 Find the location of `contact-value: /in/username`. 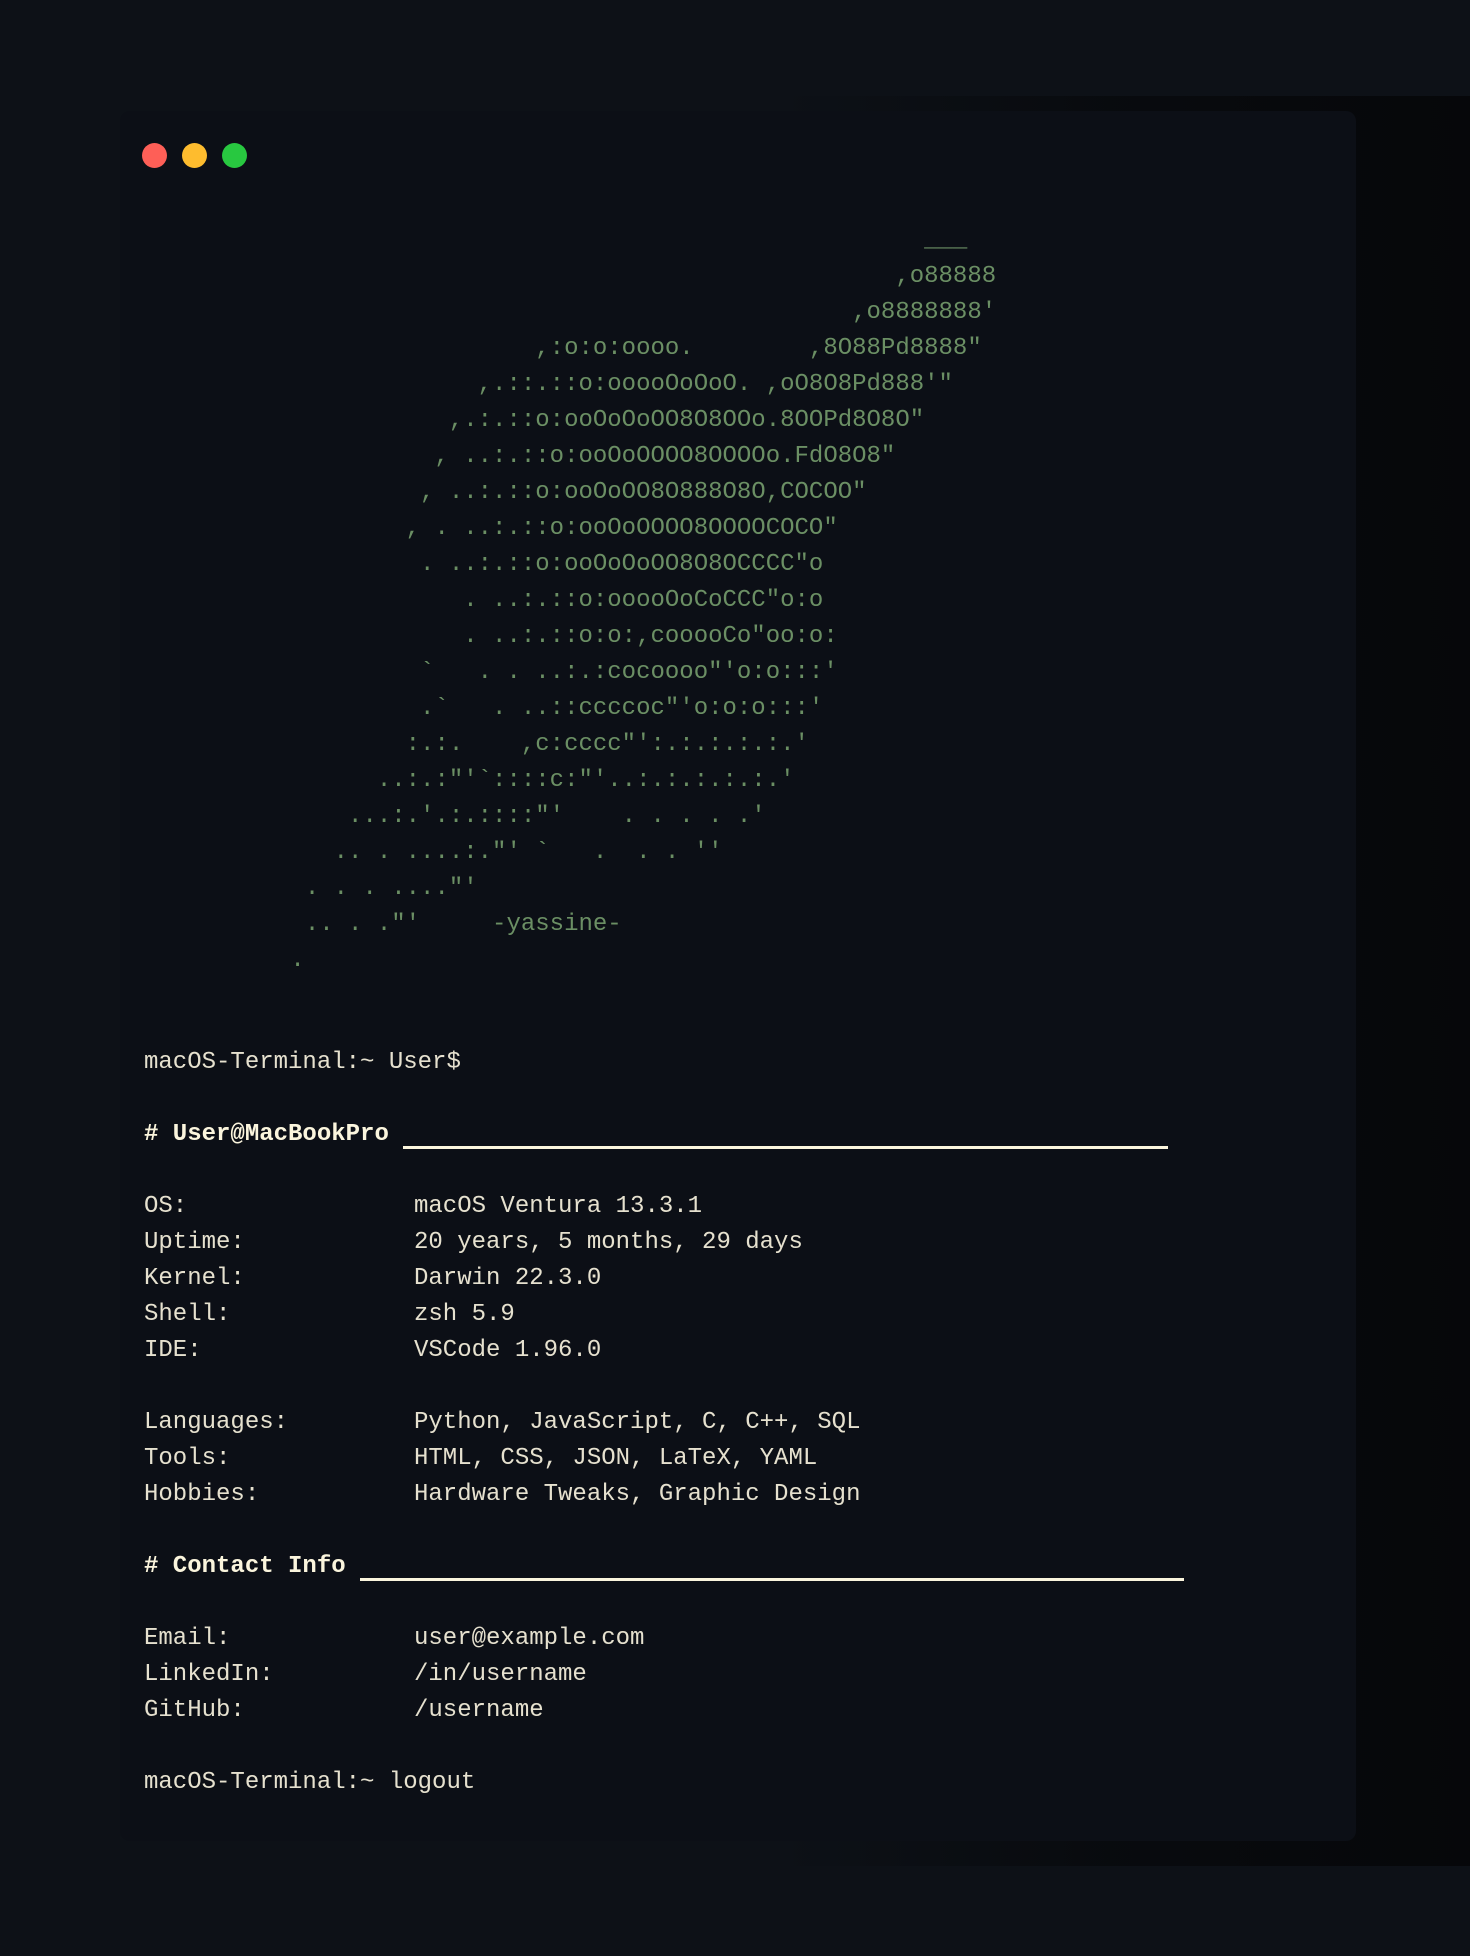

contact-value: /in/username is located at coordinates (500, 1675).